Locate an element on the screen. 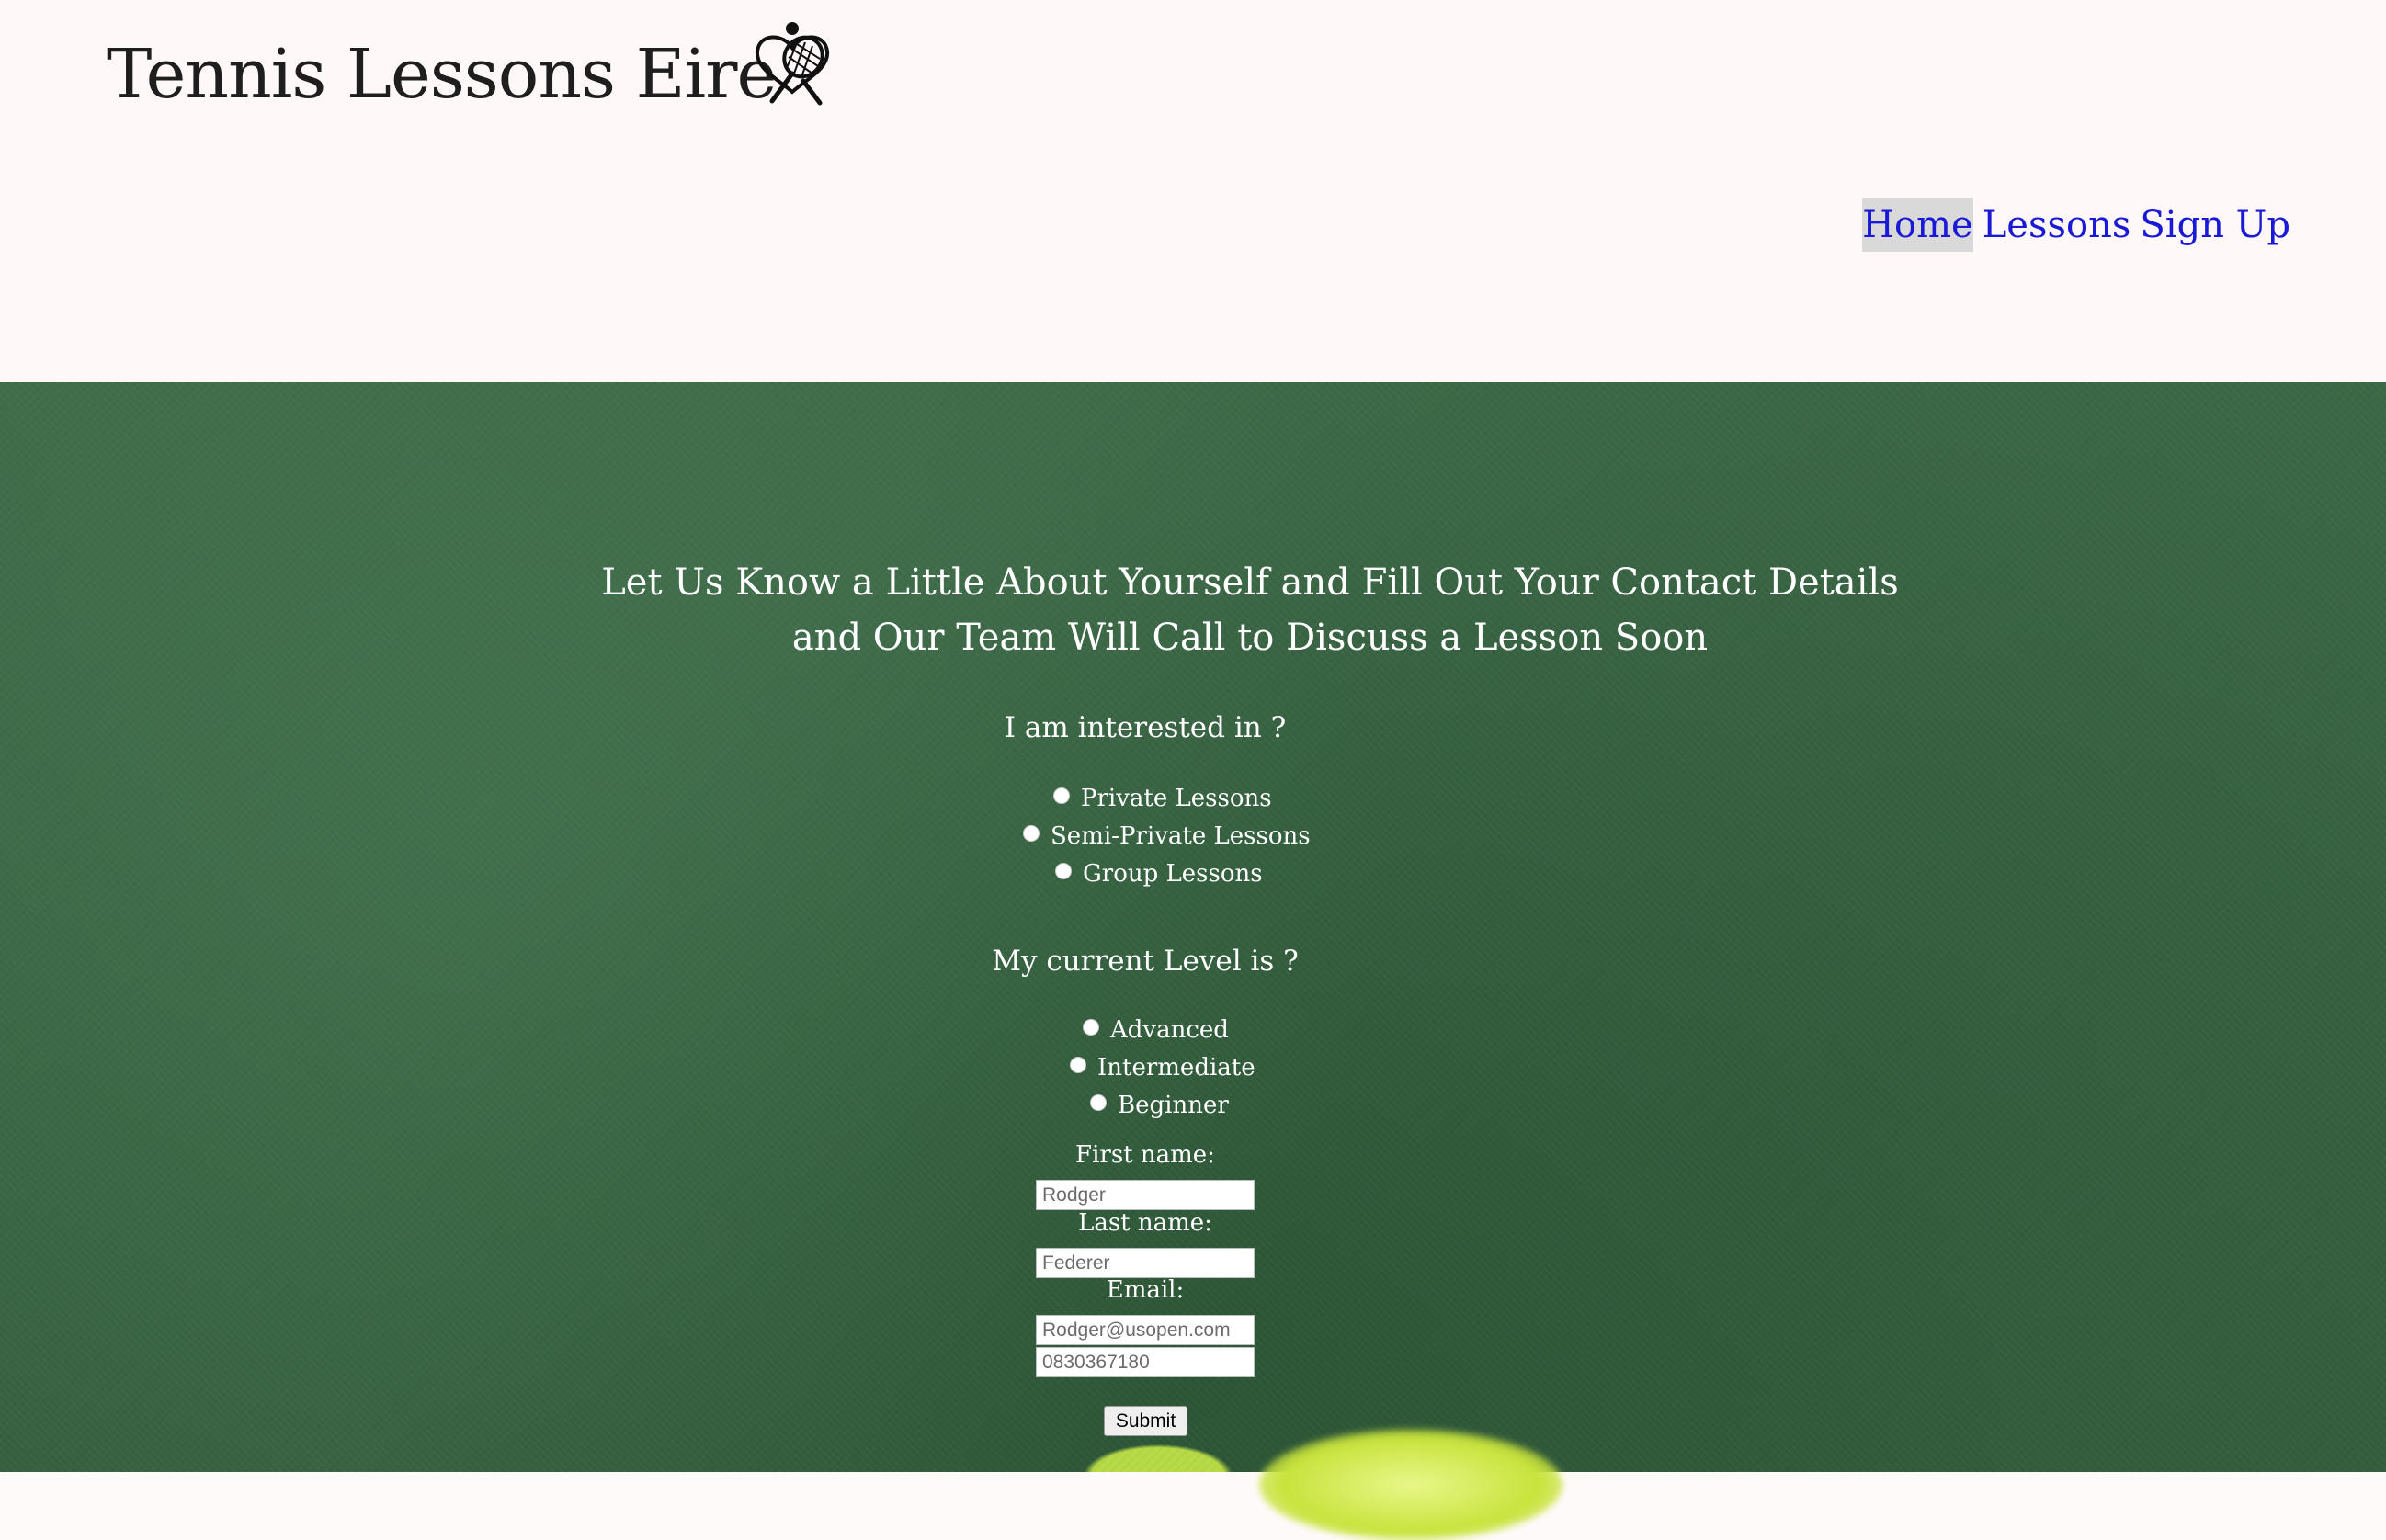 This screenshot has width=2386, height=1540. level-option-beginner: Beginner is located at coordinates (1159, 1105).